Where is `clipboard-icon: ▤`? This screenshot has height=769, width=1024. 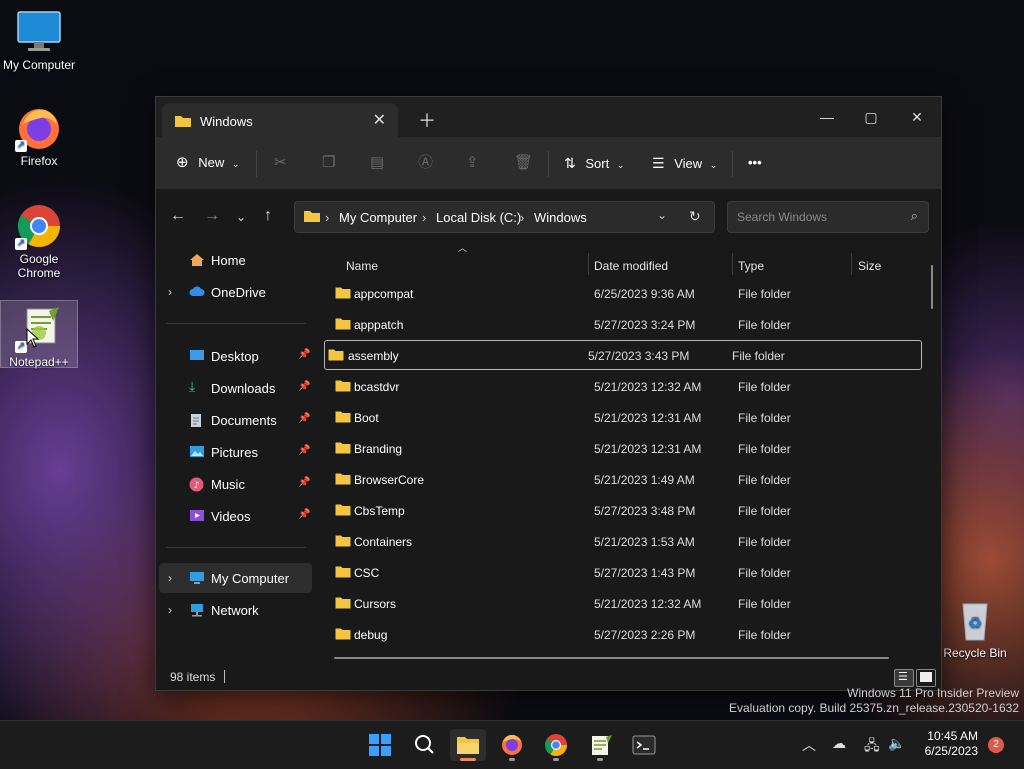
clipboard-icon: ▤ is located at coordinates (377, 162).